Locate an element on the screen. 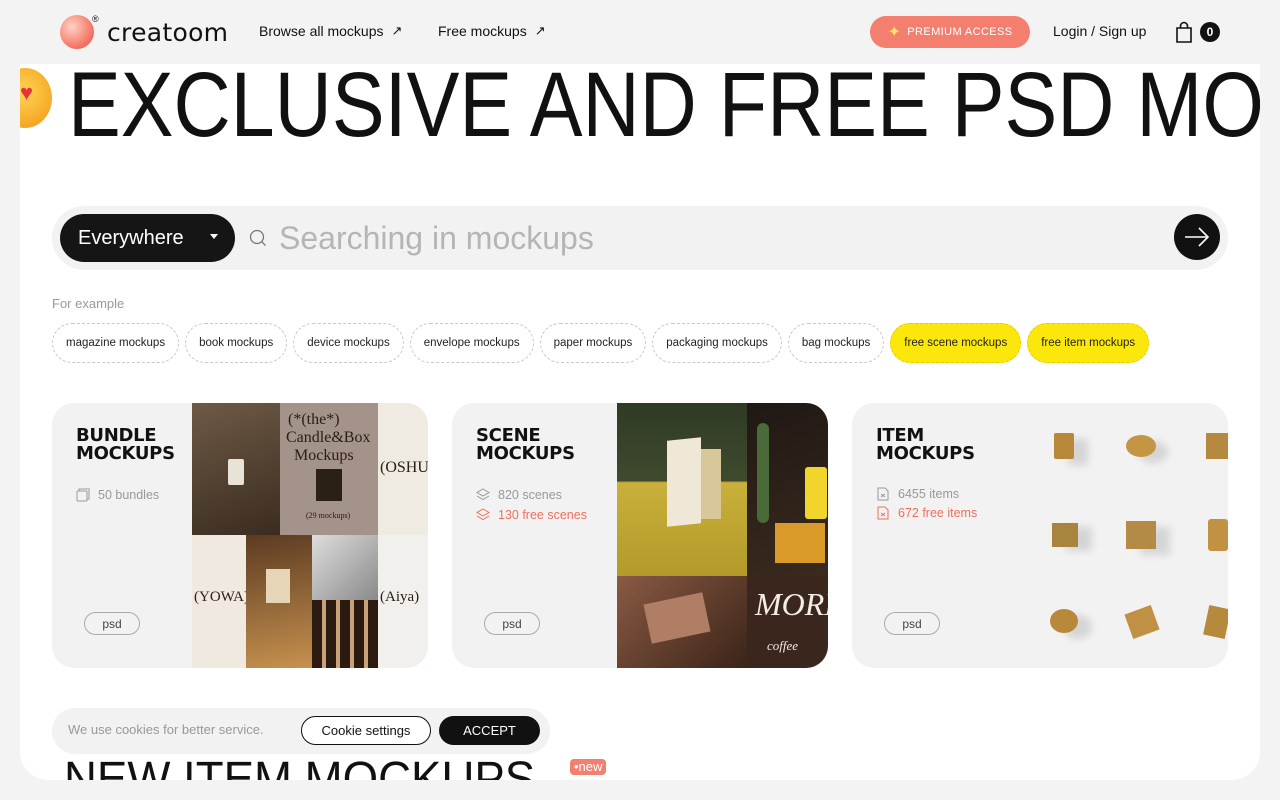 Image resolution: width=1280 pixels, height=800 pixels. stat-text: 820 scenes is located at coordinates (530, 495).